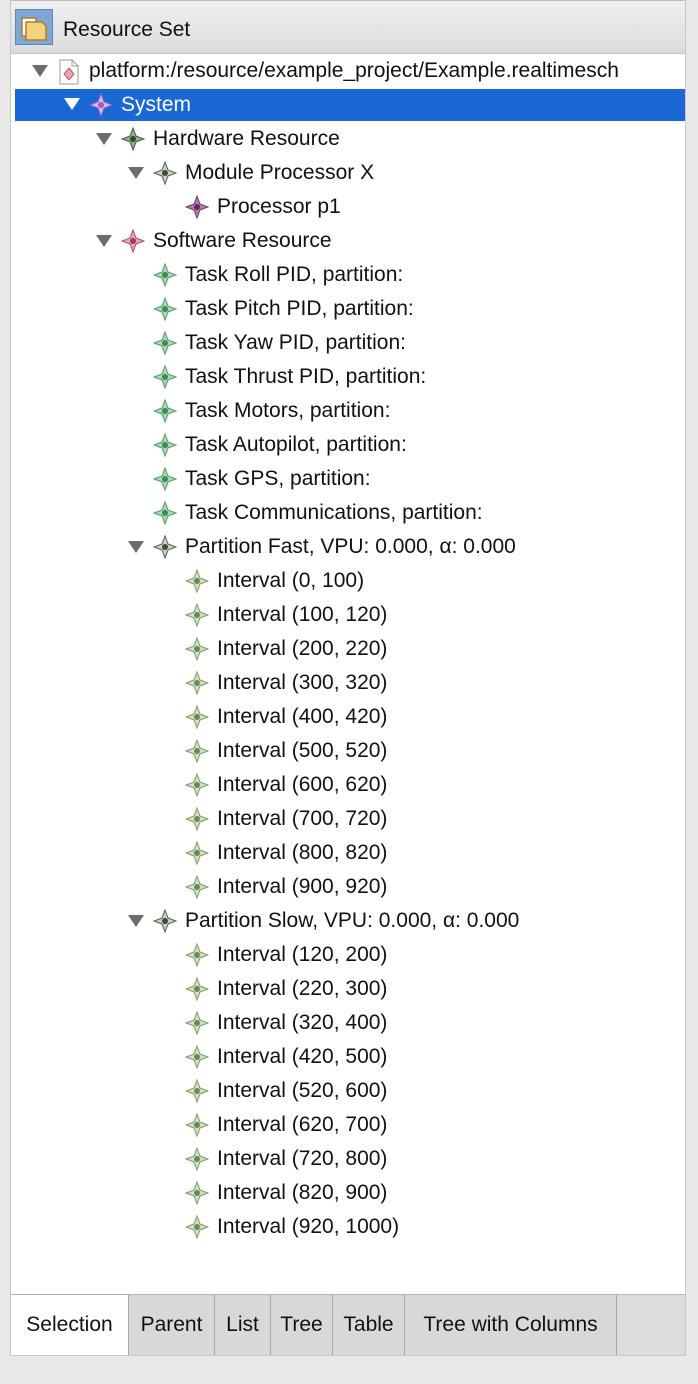 The height and width of the screenshot is (1384, 698). I want to click on tree-item-hardware-resource: Hardware Resource, so click(350, 139).